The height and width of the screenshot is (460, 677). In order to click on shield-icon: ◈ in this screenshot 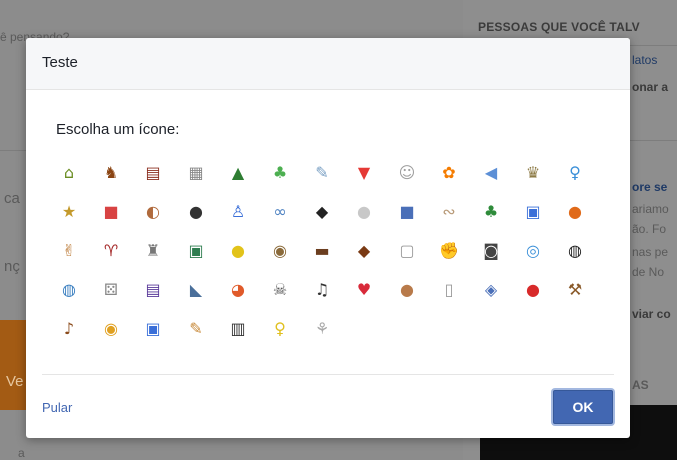, I will do `click(491, 290)`.